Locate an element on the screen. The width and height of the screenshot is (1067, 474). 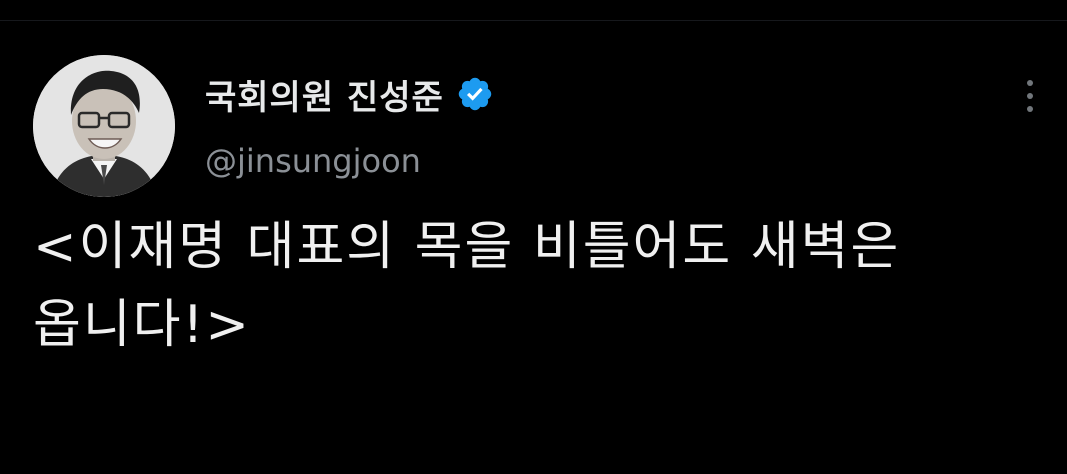
author-name-row: 국회의원 진성준 is located at coordinates (349, 94).